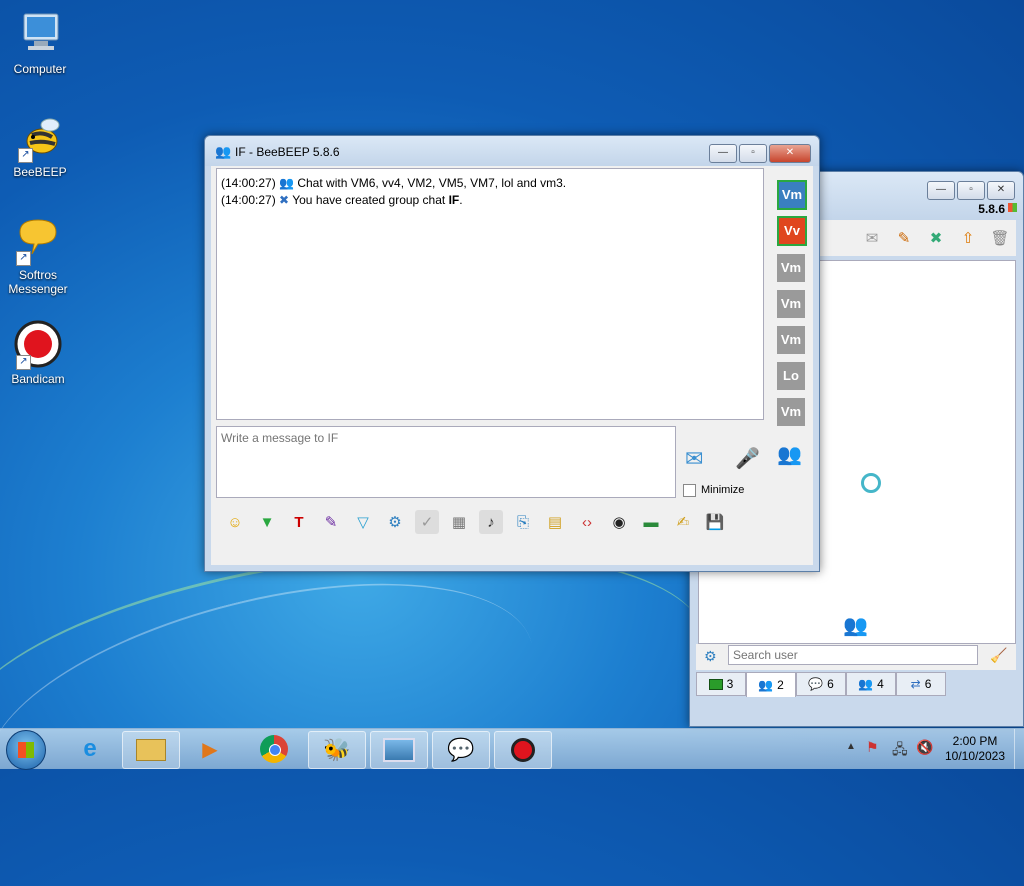 This screenshot has height=886, width=1024. Describe the element at coordinates (235, 522) in the screenshot. I see `emoticon-icon: ☺` at that location.